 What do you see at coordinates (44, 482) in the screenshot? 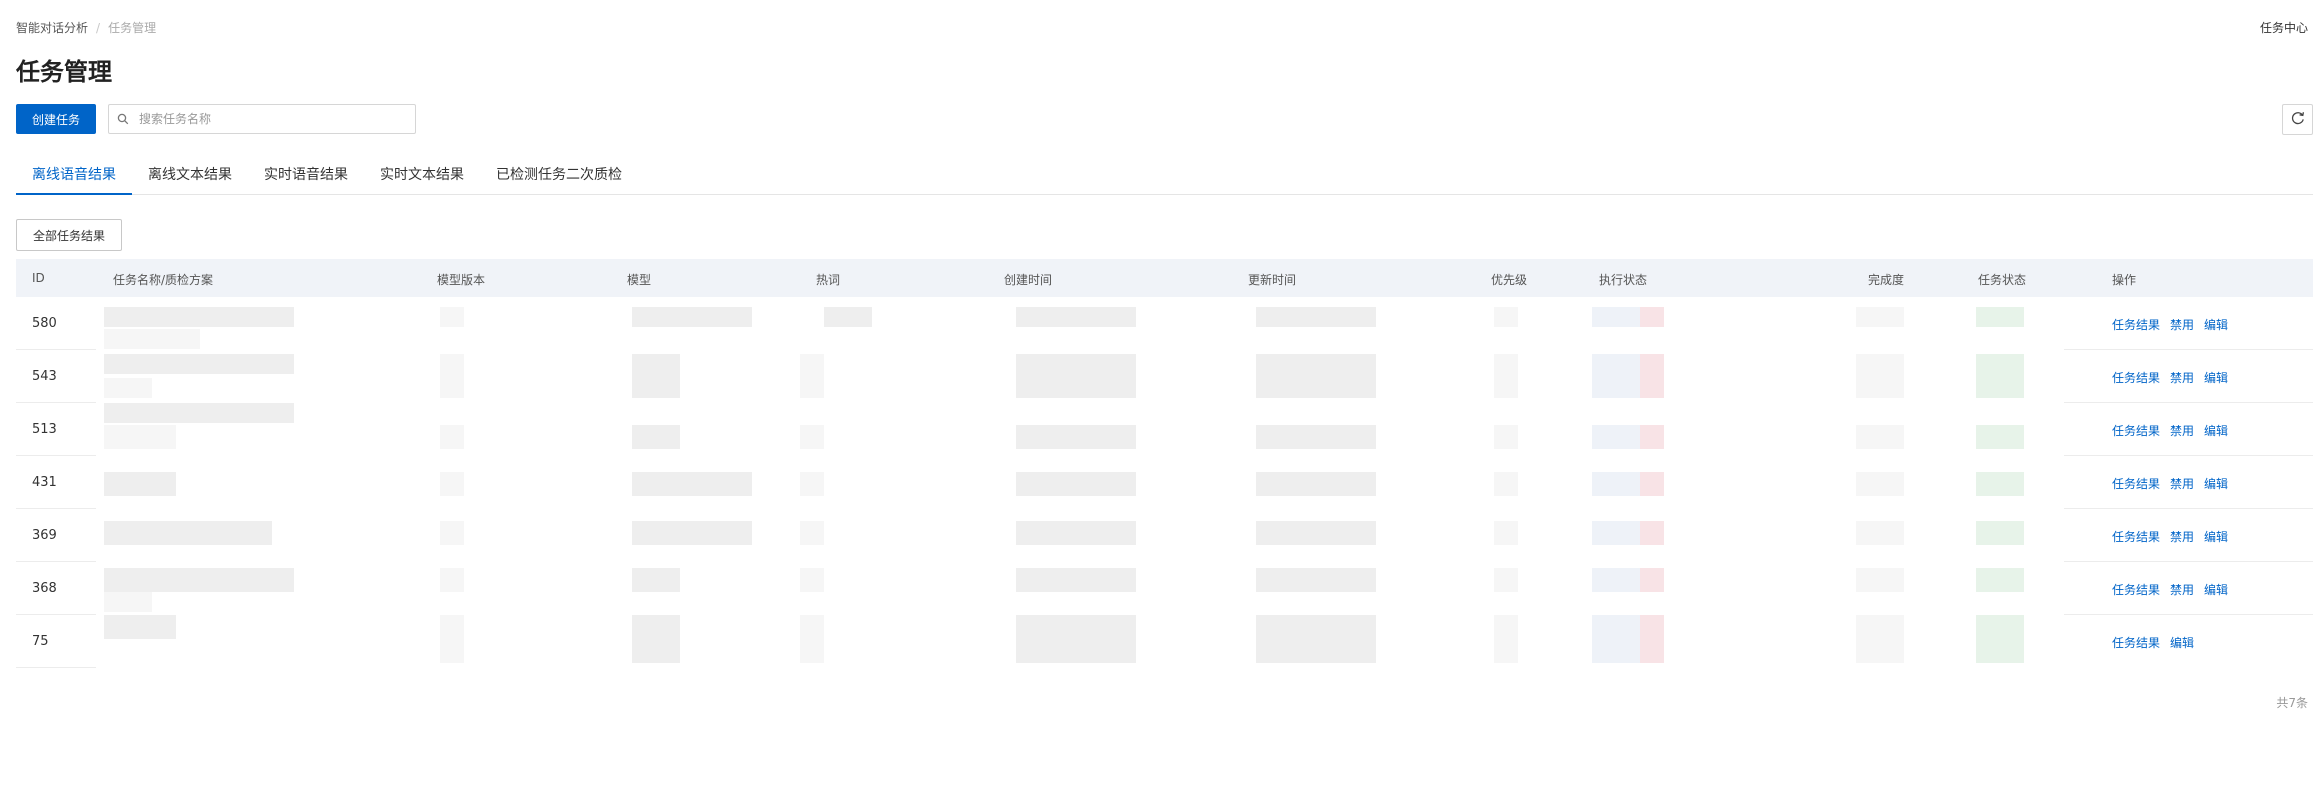
I see `row-id: 431` at bounding box center [44, 482].